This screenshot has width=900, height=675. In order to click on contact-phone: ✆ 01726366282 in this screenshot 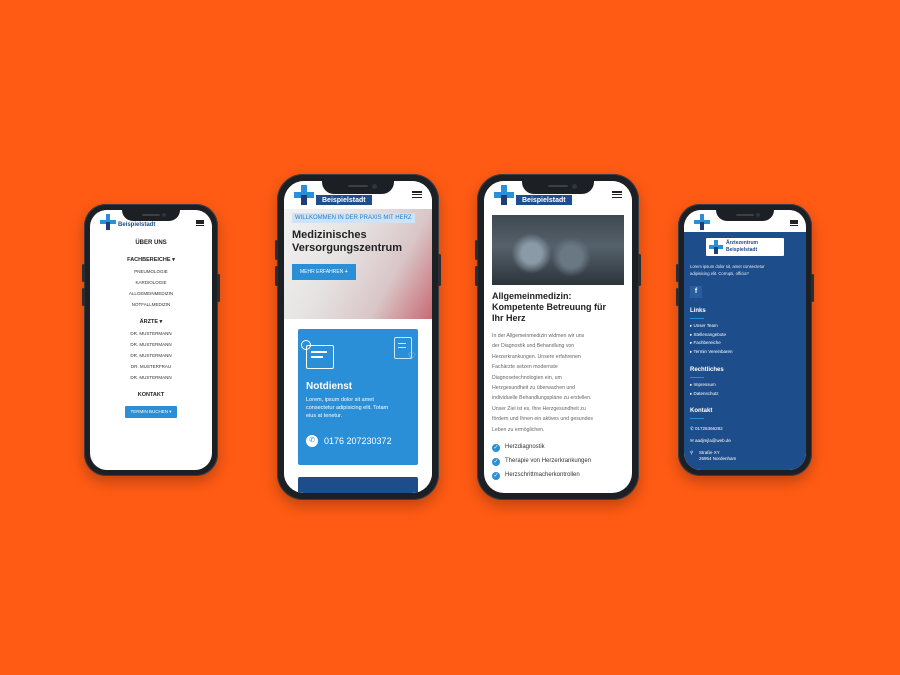, I will do `click(706, 429)`.